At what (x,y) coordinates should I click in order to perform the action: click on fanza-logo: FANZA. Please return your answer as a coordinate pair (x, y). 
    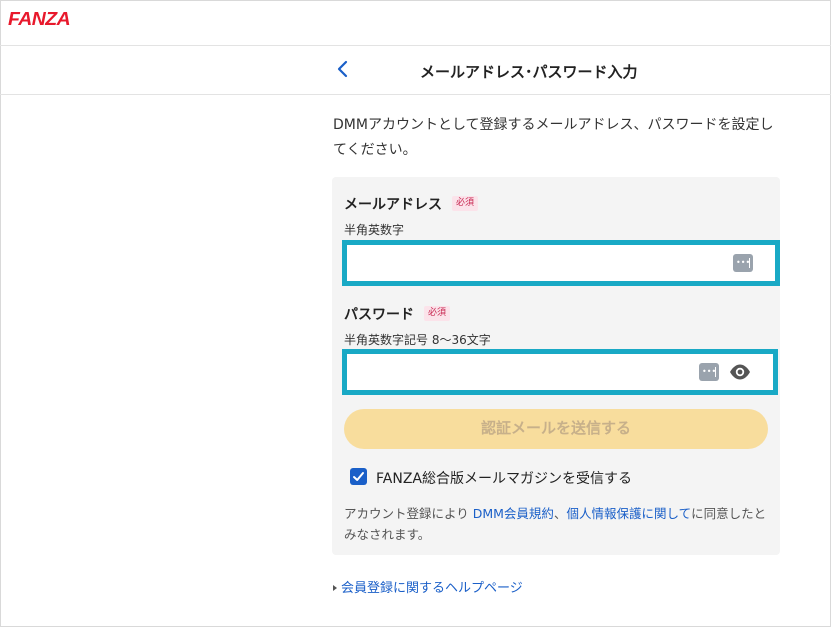
    Looking at the image, I should click on (39, 19).